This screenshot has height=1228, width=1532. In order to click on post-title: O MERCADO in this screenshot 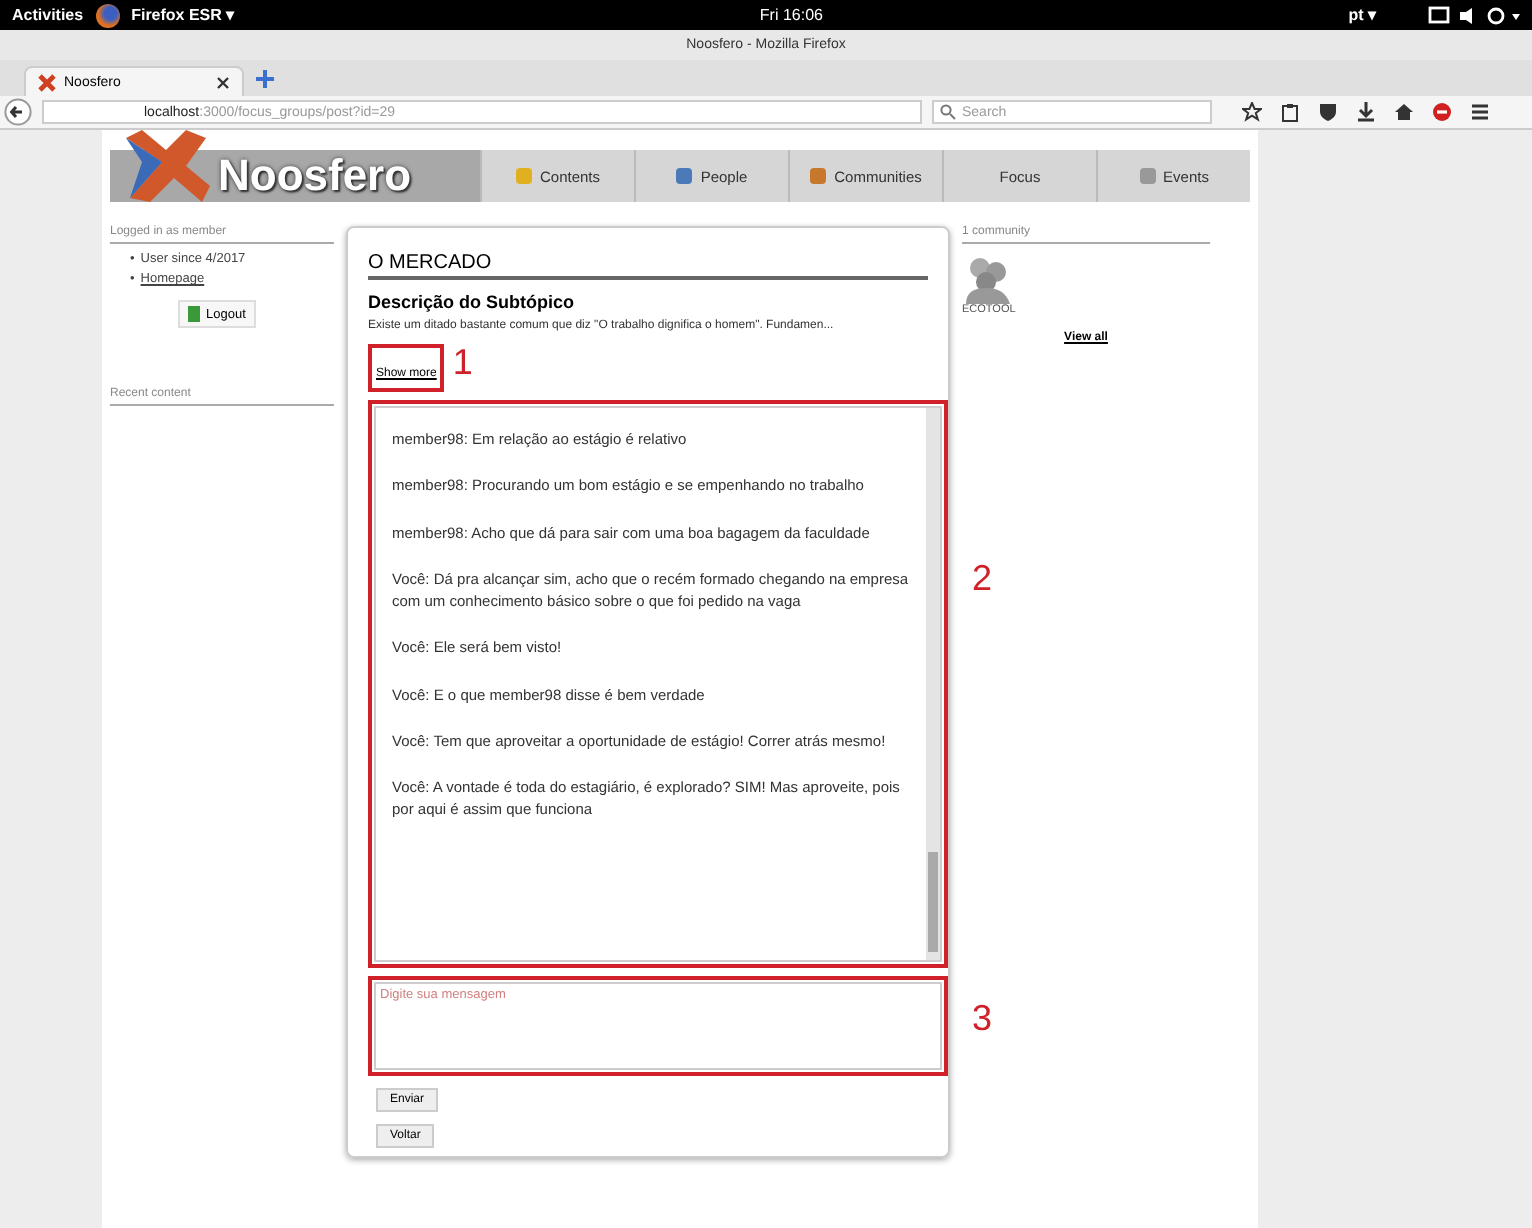, I will do `click(648, 266)`.